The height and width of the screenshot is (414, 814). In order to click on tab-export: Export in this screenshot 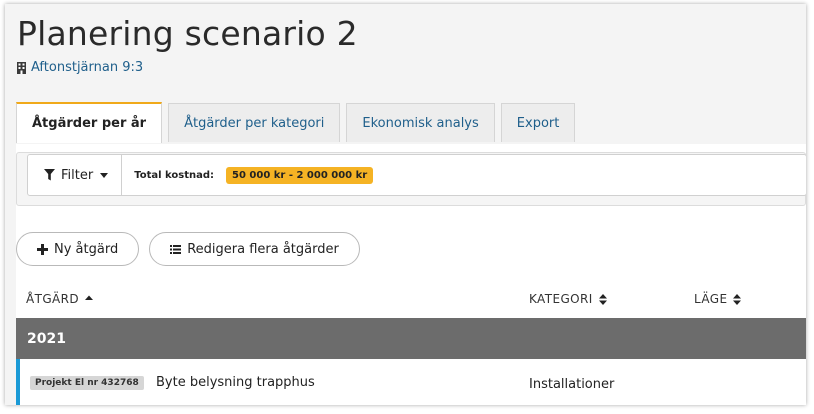, I will do `click(538, 122)`.